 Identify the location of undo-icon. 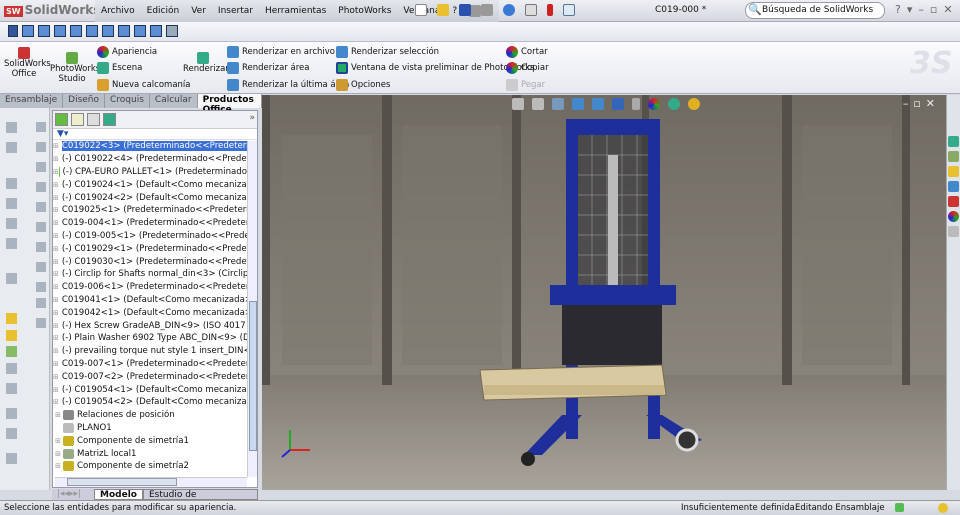
(509, 10).